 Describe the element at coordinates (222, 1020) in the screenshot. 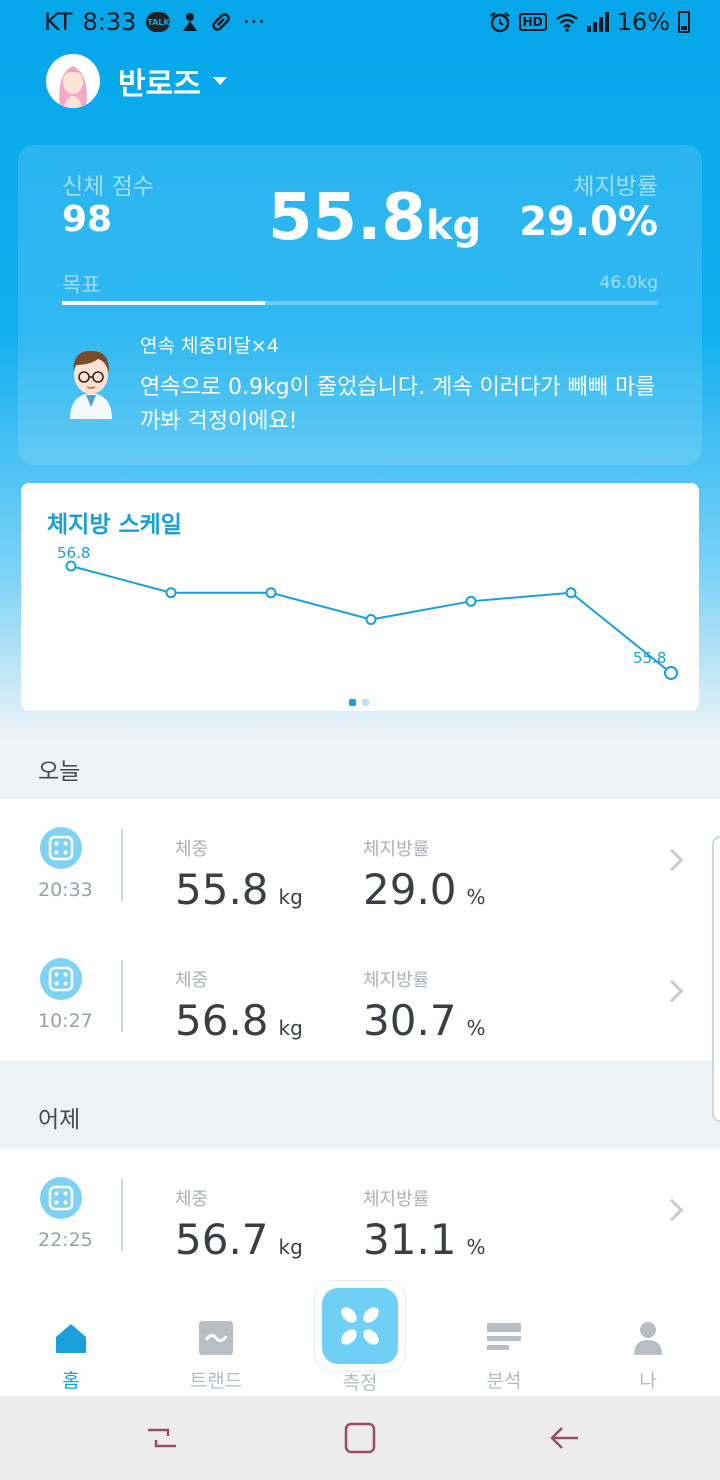

I see `weight-number: 56.8` at that location.